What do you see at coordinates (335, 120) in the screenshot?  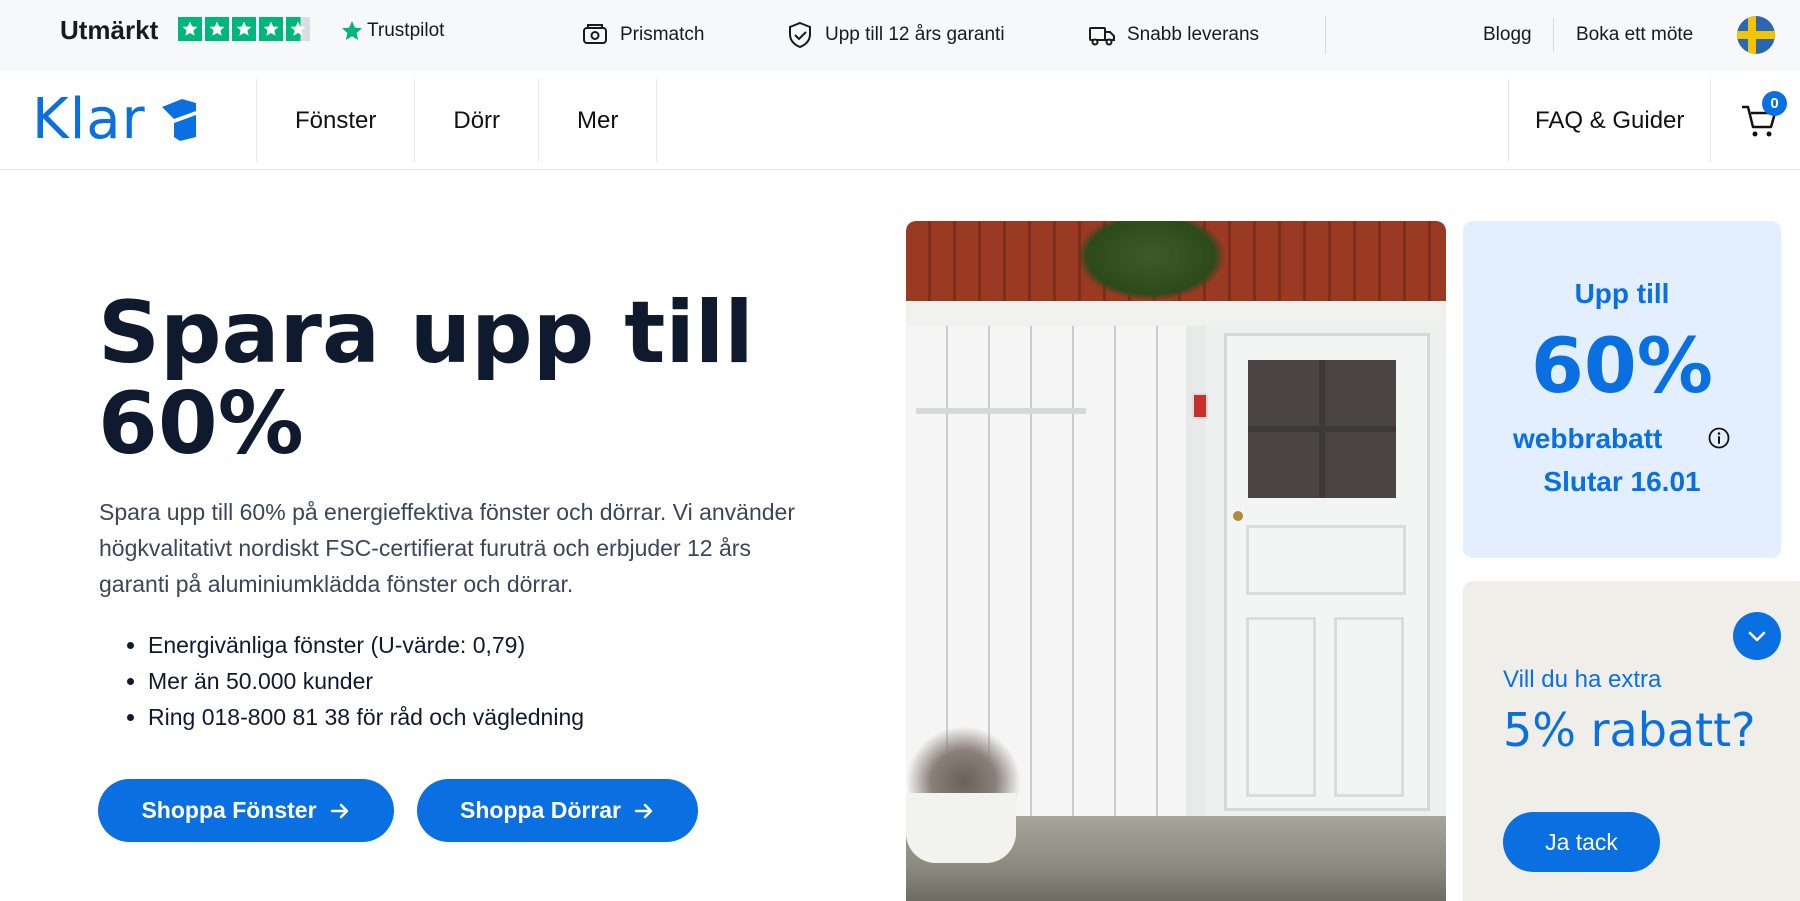 I see `nav-windows: Fönster` at bounding box center [335, 120].